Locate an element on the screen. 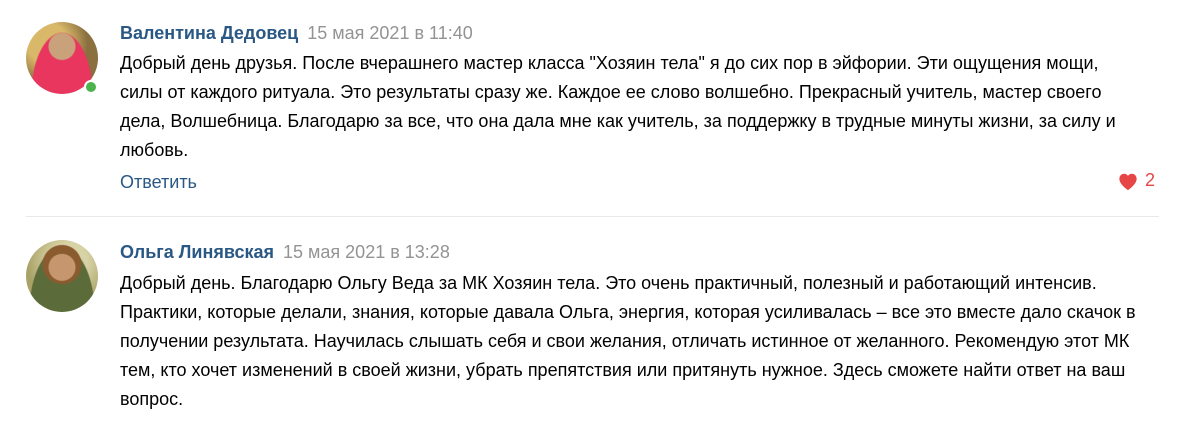 This screenshot has height=421, width=1189. comment-header: Валентина Дедовец 15 мая 2021 в 11:40 is located at coordinates (296, 33).